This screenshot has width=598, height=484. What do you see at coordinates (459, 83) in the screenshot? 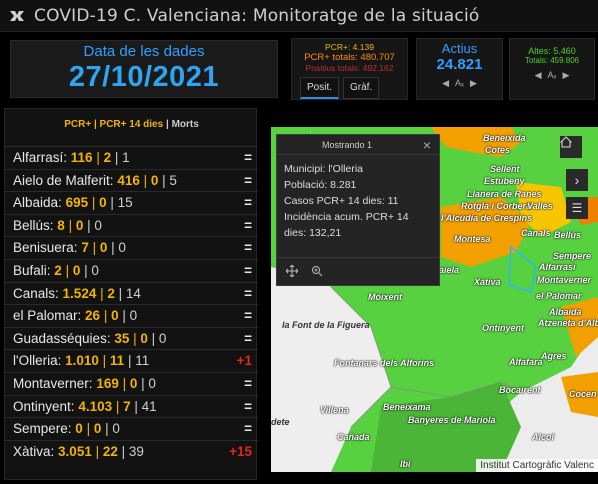
I see `nav-label: Aₓ` at bounding box center [459, 83].